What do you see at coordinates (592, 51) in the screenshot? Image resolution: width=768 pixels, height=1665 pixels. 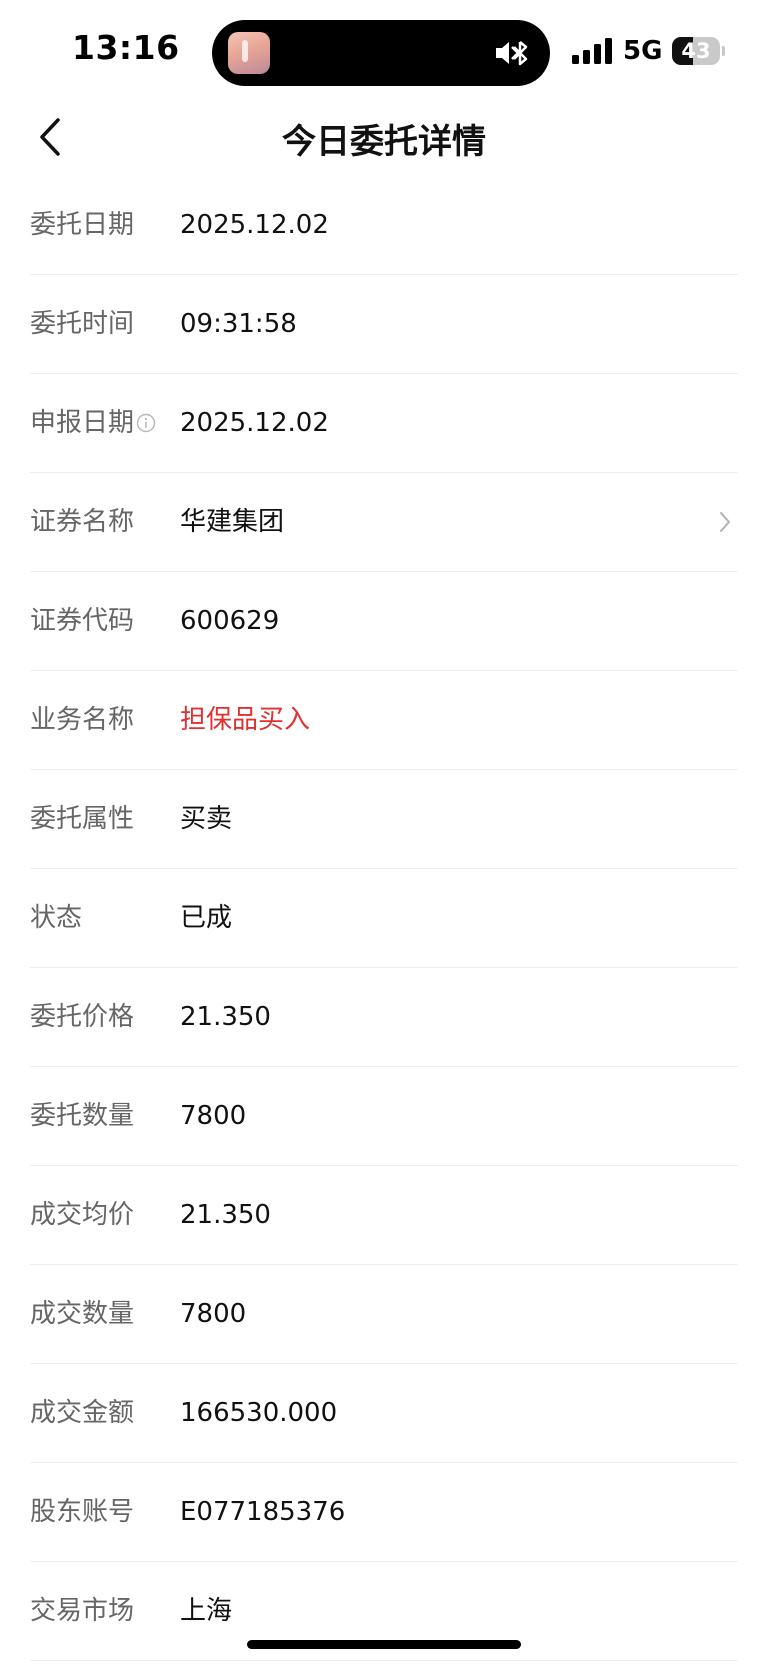 I see `cellular-signal-icon` at bounding box center [592, 51].